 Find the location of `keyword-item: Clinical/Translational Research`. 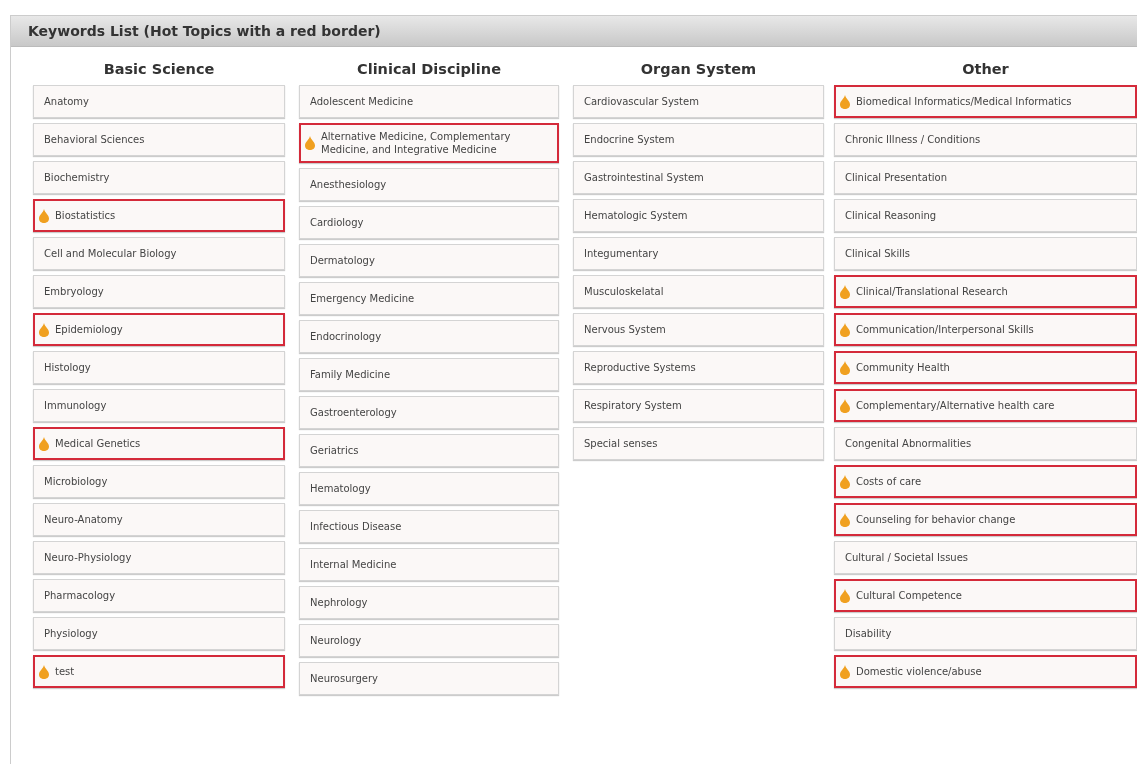

keyword-item: Clinical/Translational Research is located at coordinates (985, 291).